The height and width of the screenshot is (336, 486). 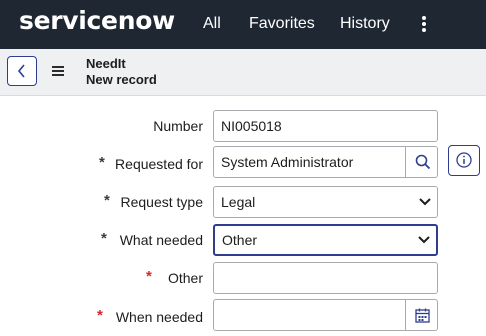 I want to click on nav-history: History, so click(x=365, y=24).